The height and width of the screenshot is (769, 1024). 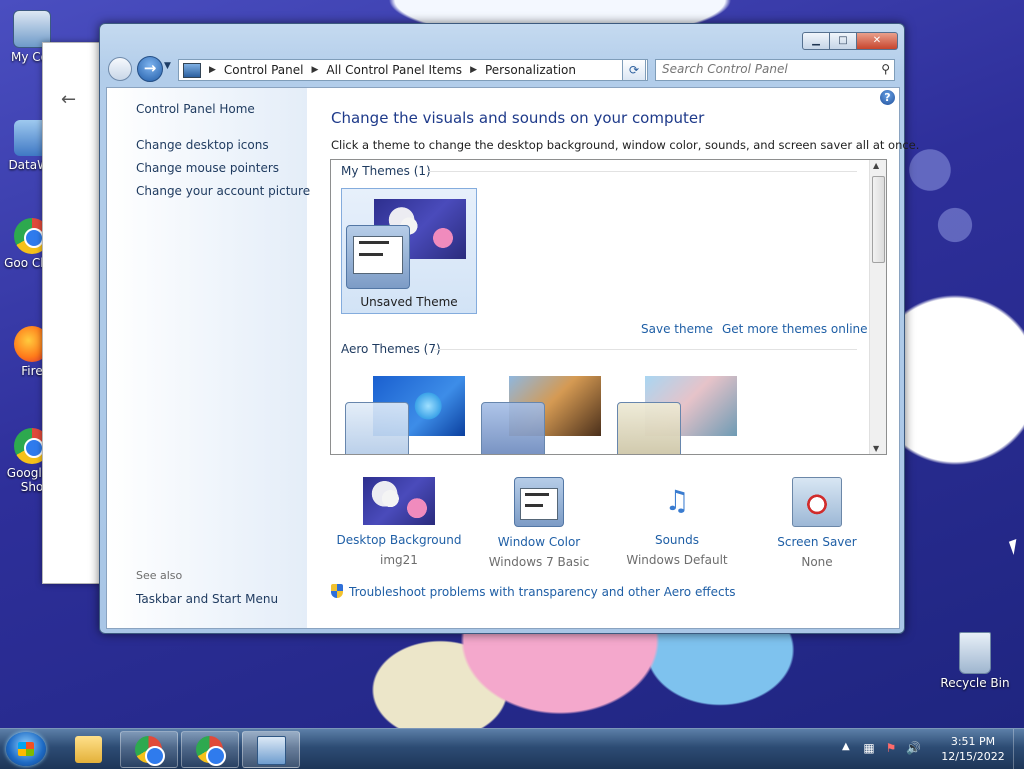 I want to click on taskbar-start-menu-link: Taskbar and Start Menu, so click(x=207, y=599).